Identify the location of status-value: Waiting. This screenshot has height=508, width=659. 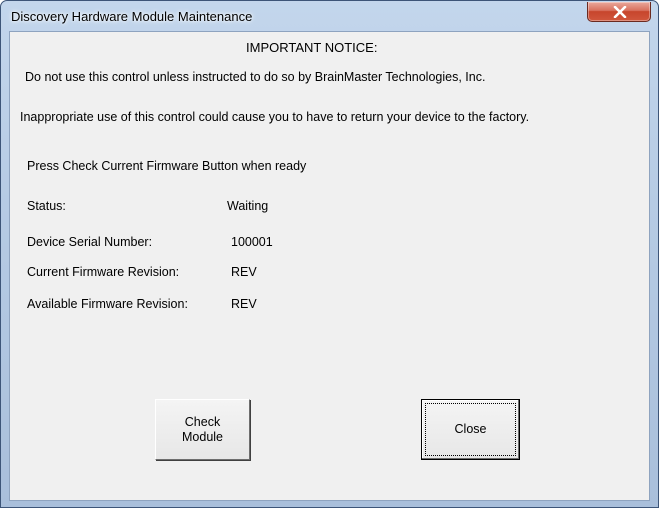
(248, 206).